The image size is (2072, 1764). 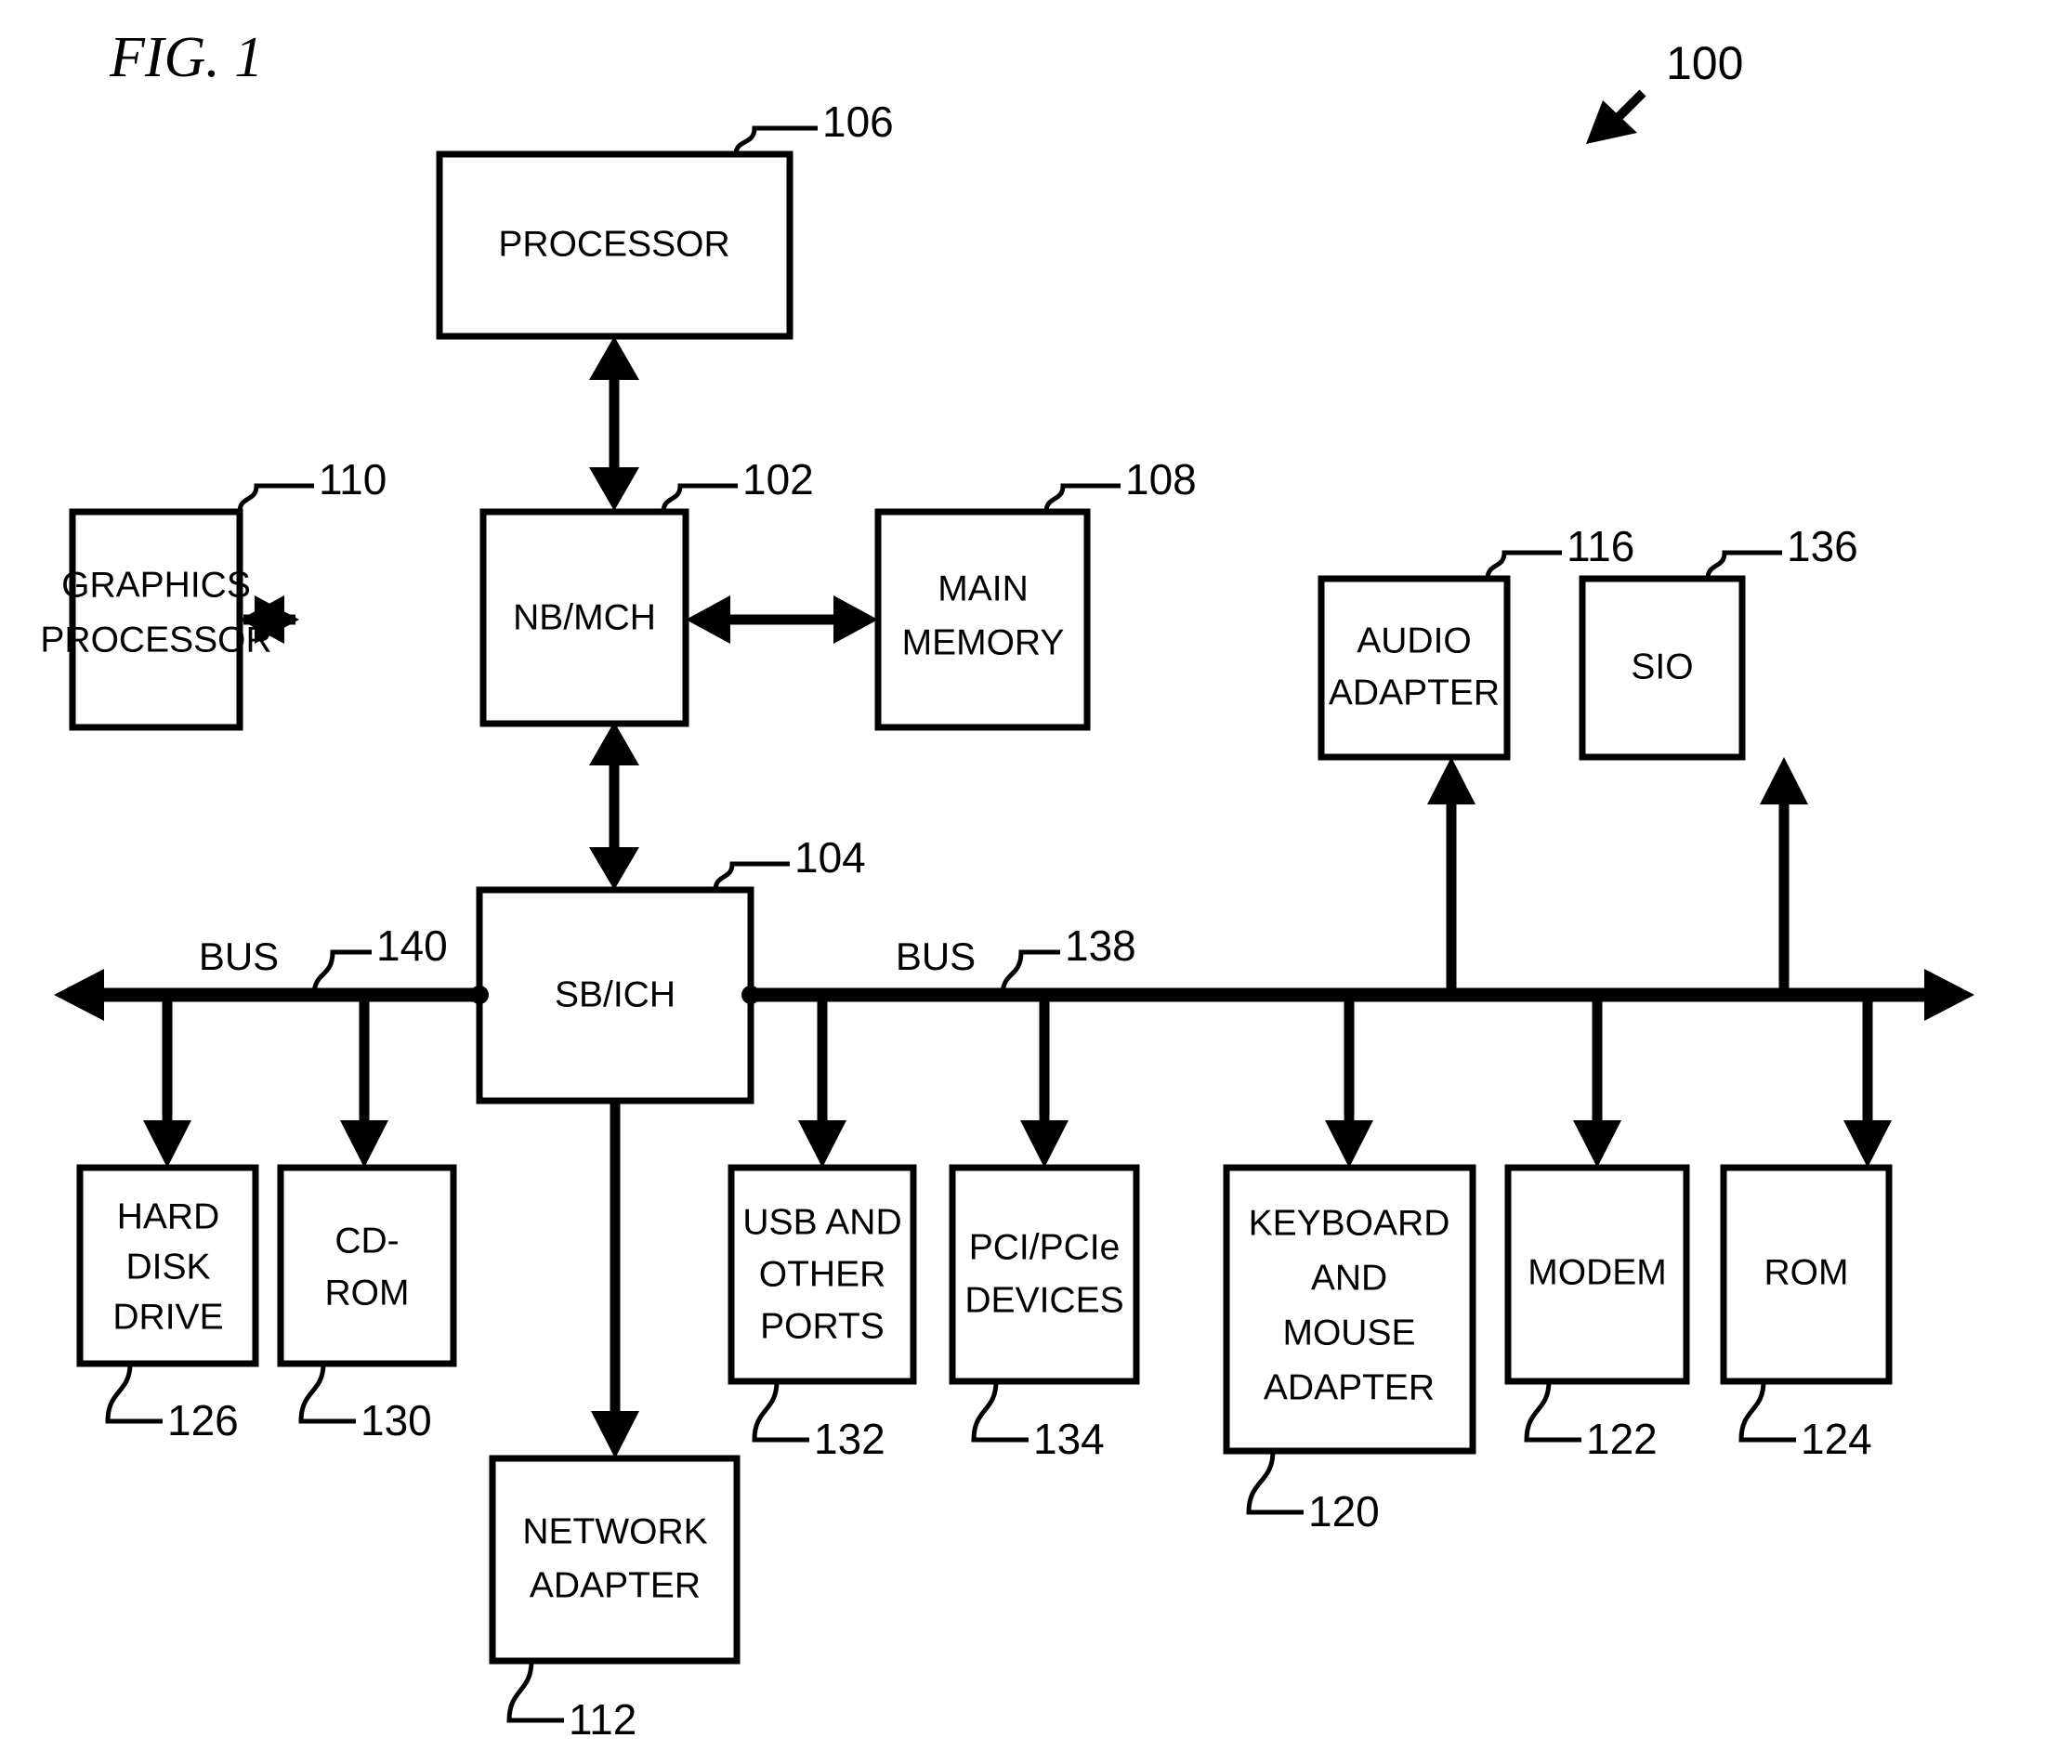 I want to click on hard-disk-drive-label-line3: DRIVE, so click(x=167, y=1317).